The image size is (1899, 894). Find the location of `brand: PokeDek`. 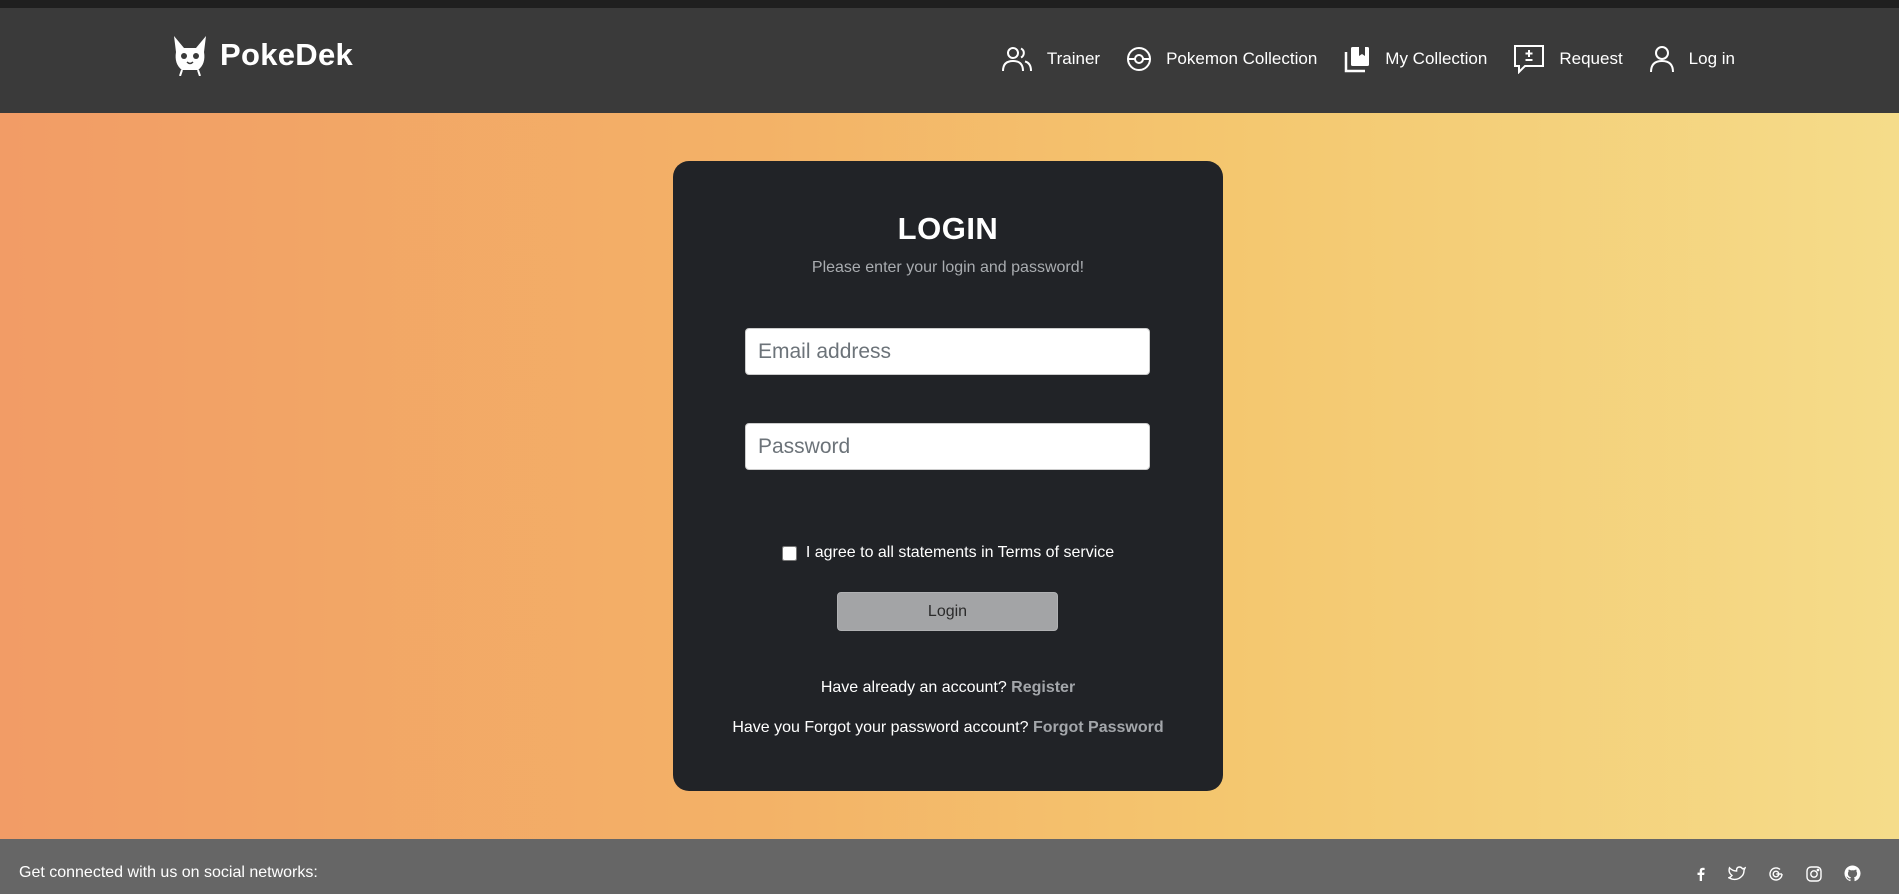

brand: PokeDek is located at coordinates (261, 55).